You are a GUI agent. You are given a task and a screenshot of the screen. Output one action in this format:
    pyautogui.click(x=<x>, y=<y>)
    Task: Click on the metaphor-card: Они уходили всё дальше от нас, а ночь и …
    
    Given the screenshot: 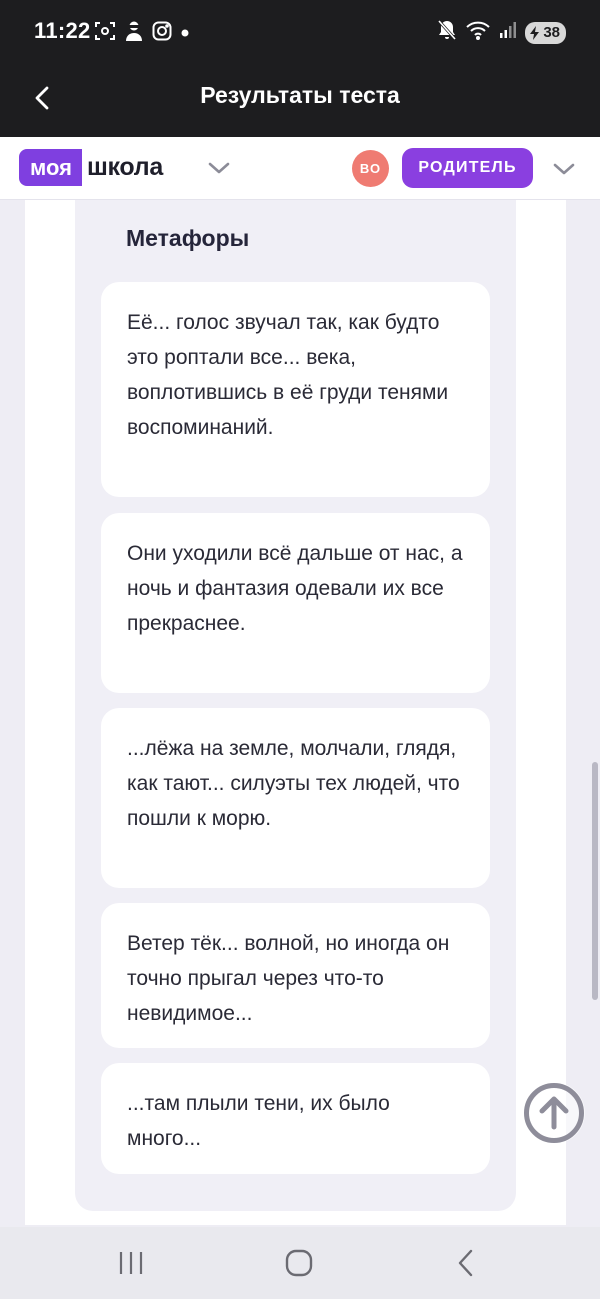 What is the action you would take?
    pyautogui.click(x=295, y=603)
    